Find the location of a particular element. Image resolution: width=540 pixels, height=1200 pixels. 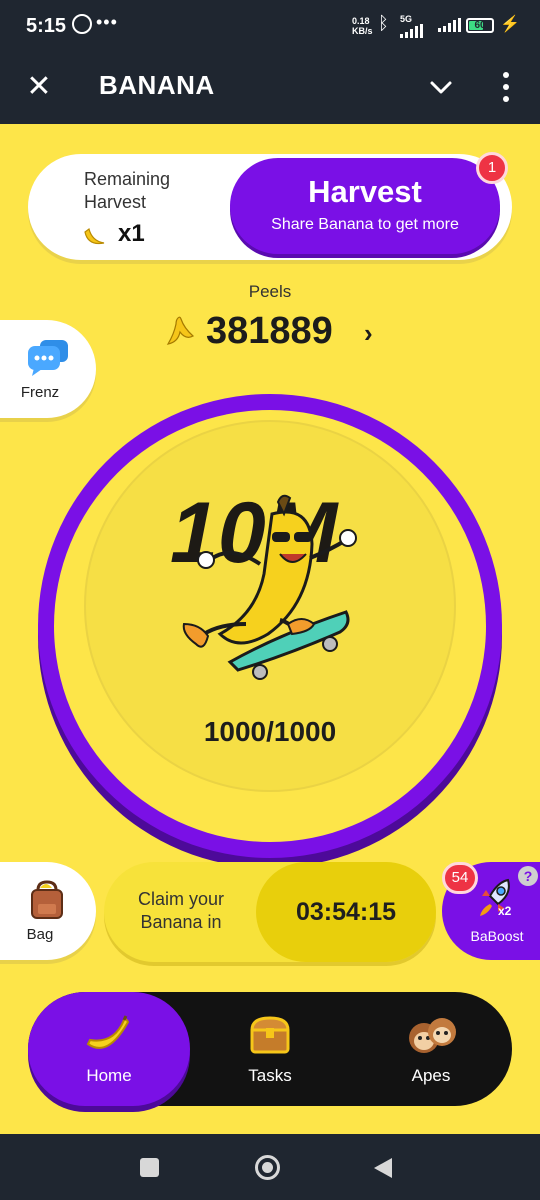

charging-icon: ⚡ is located at coordinates (510, 24).